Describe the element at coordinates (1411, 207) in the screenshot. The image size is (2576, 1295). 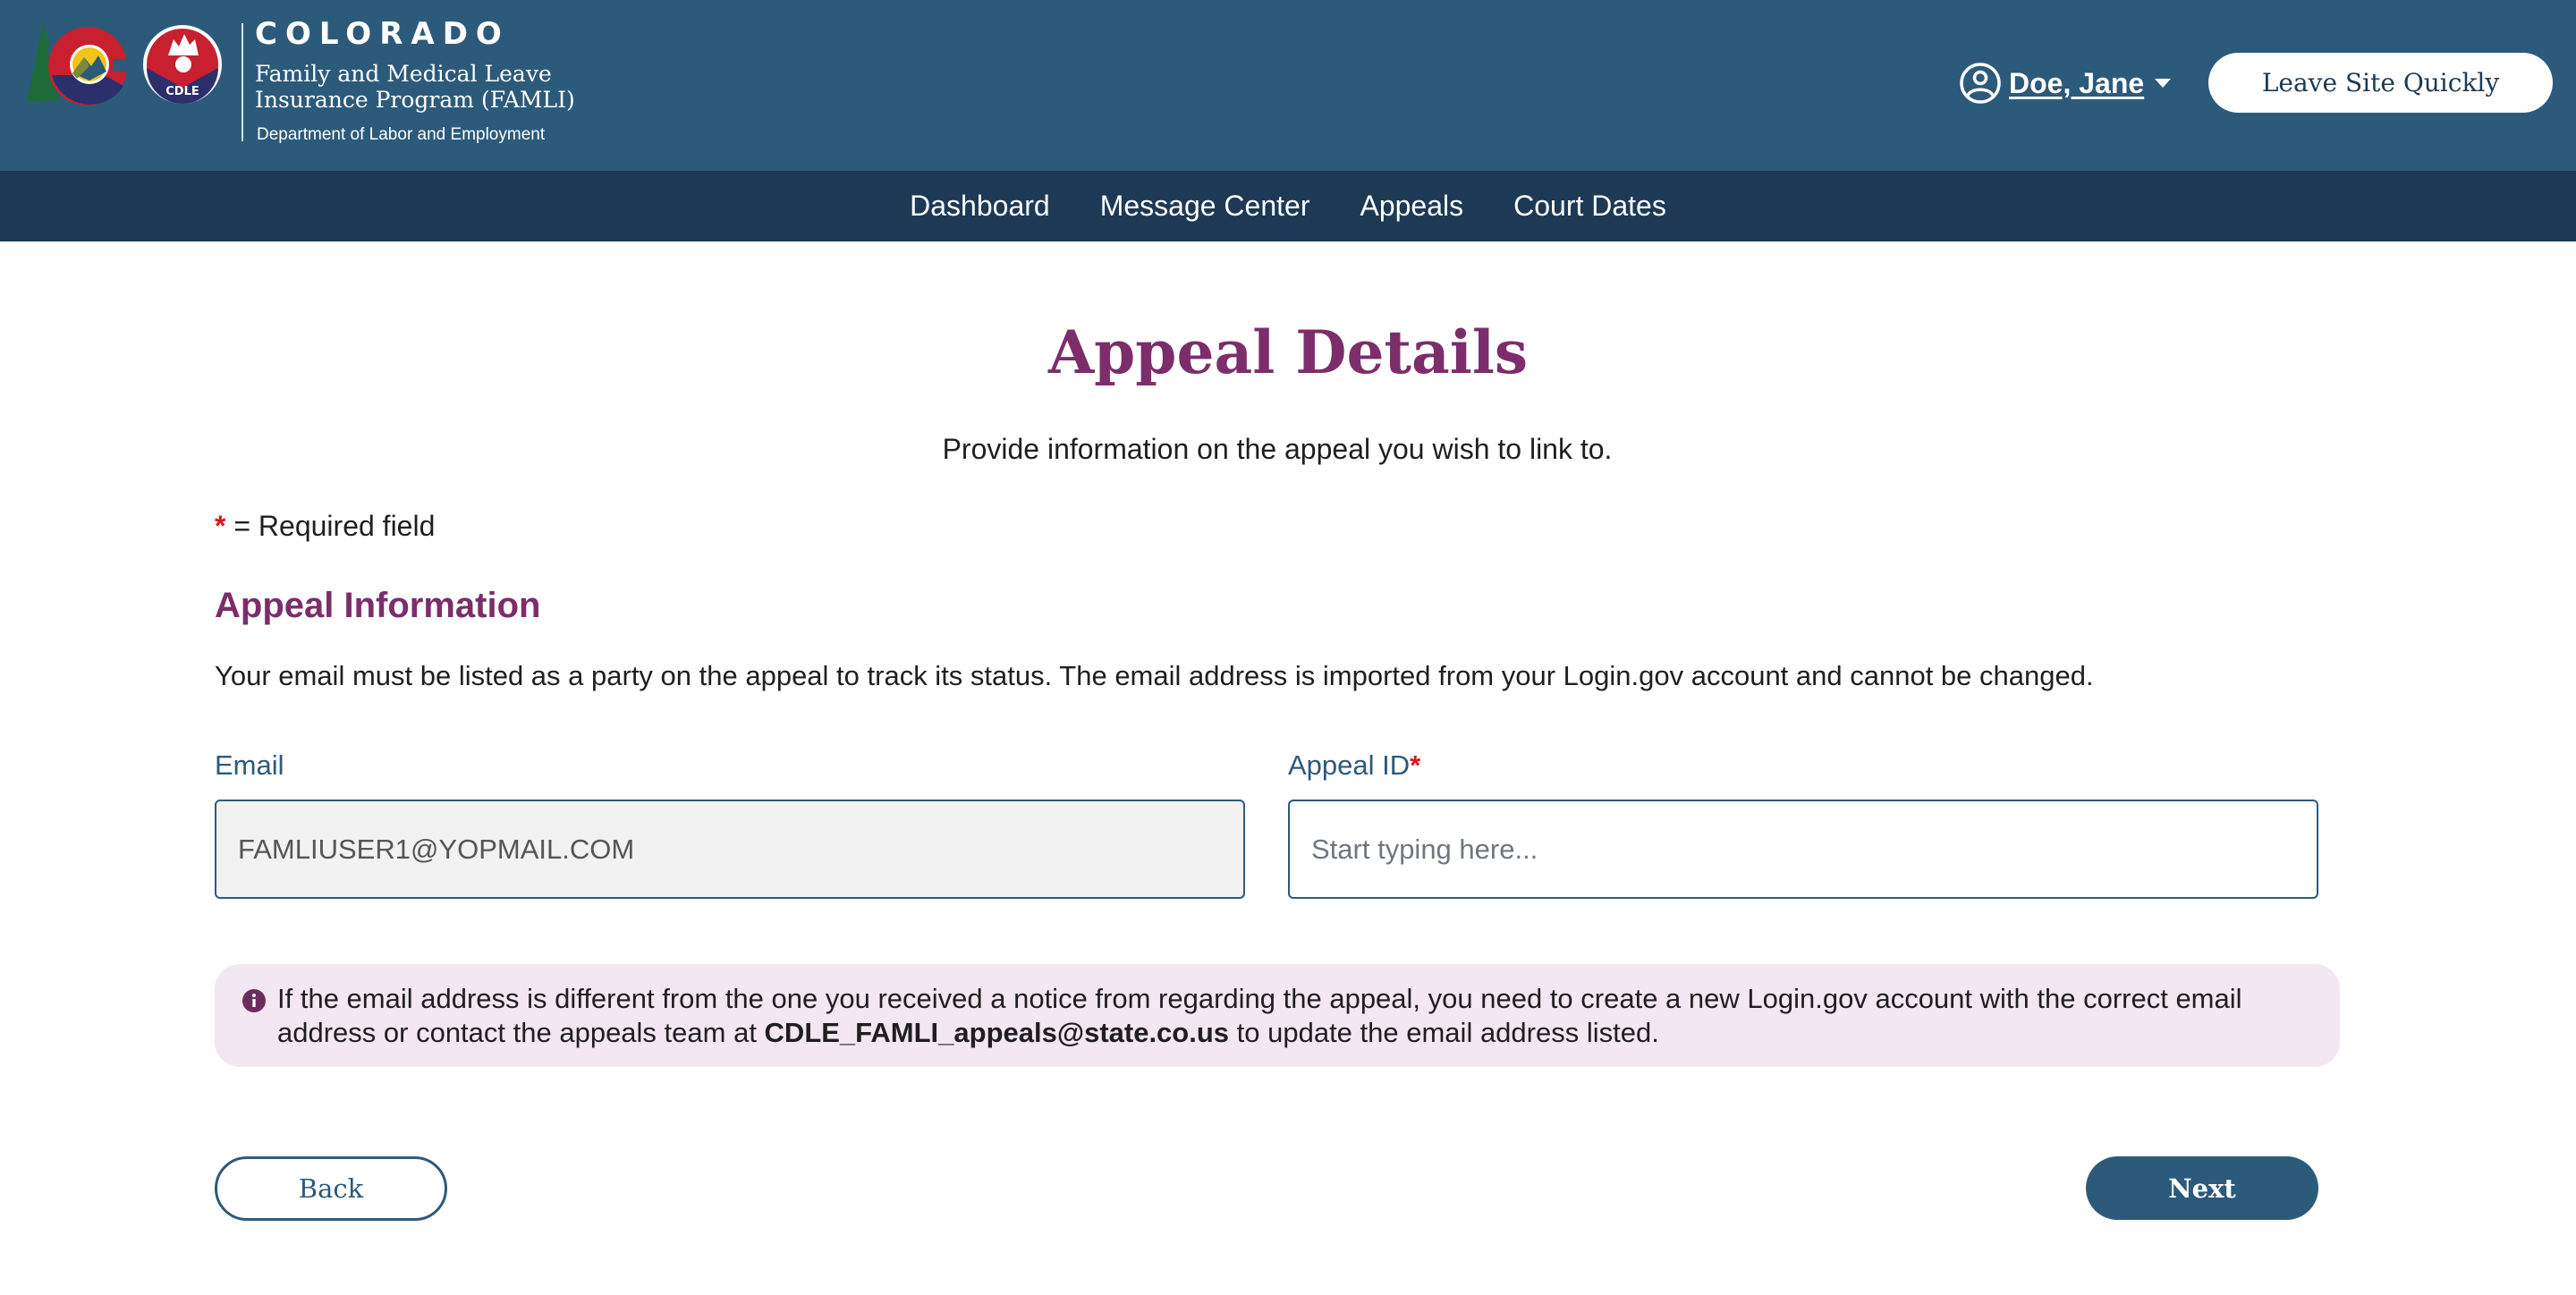
I see `nav-item-appeals: Appeals` at that location.